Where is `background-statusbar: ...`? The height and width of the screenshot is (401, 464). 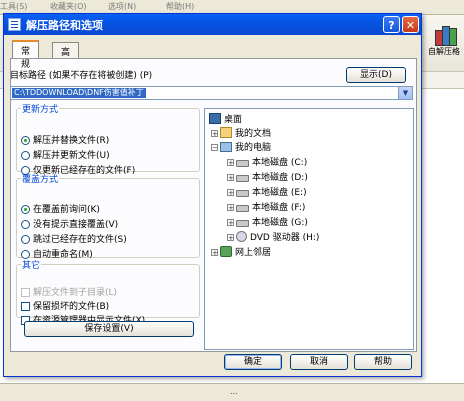 background-statusbar: ... is located at coordinates (232, 392).